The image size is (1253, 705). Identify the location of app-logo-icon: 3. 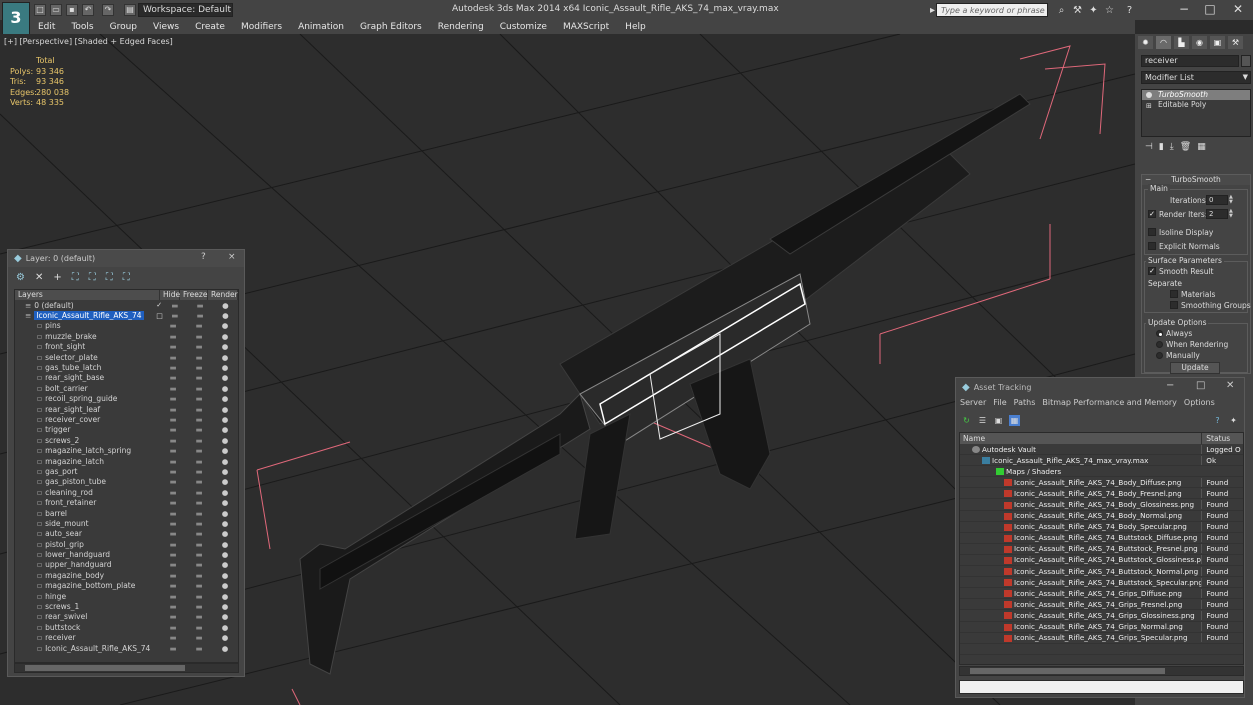
(16, 19).